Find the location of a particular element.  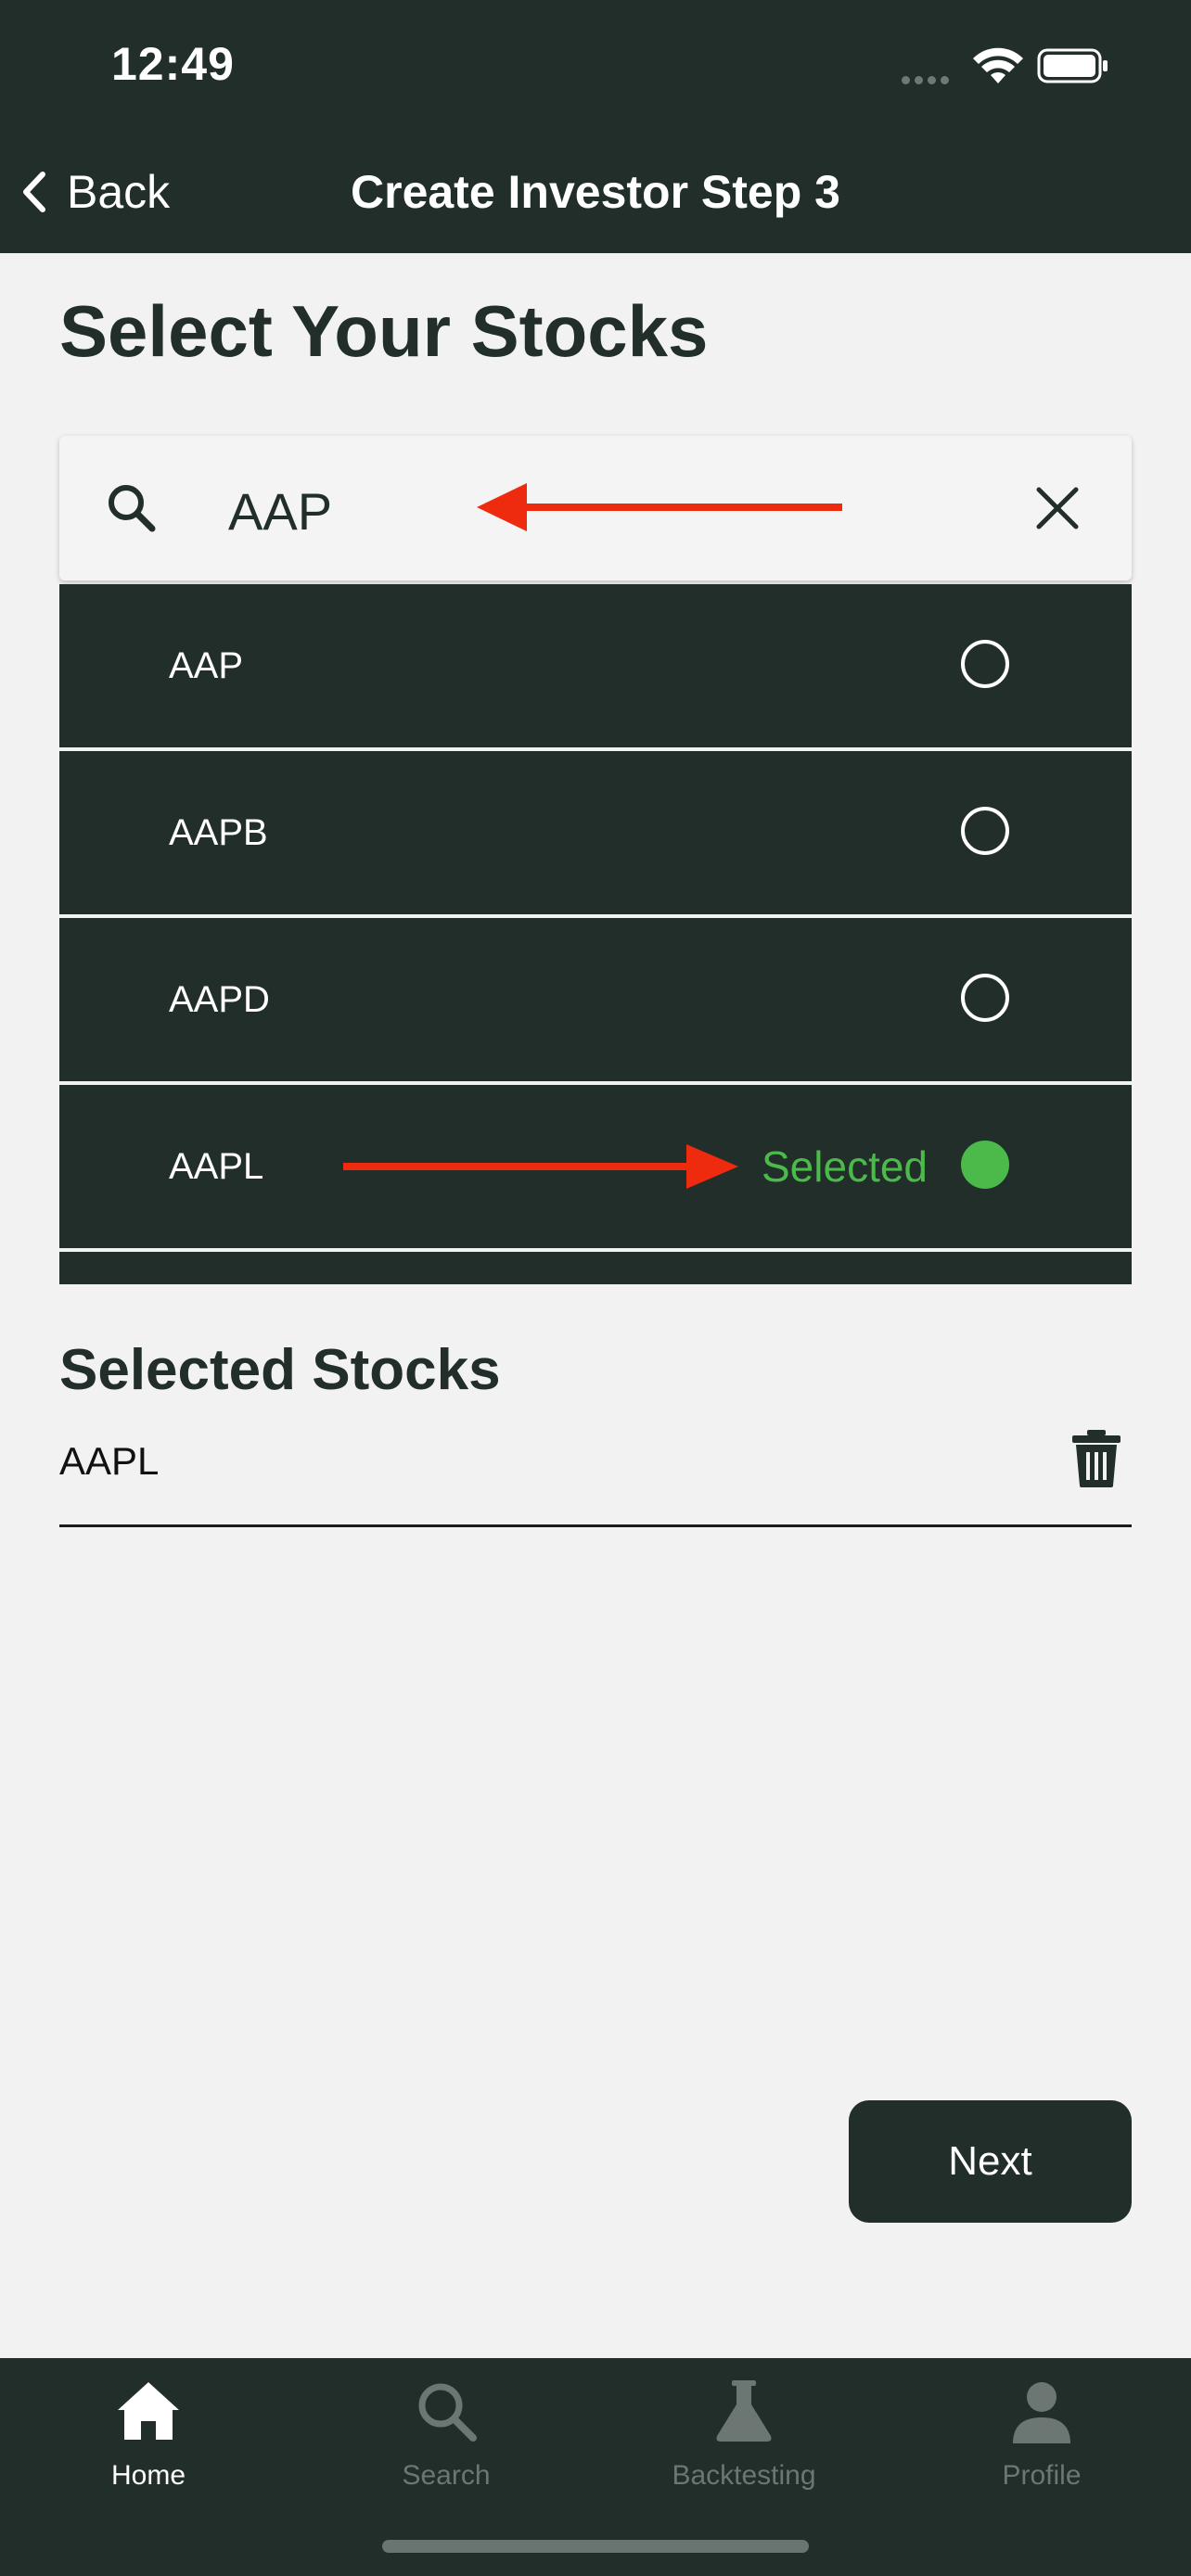

stock-result-row: AAP is located at coordinates (595, 665).